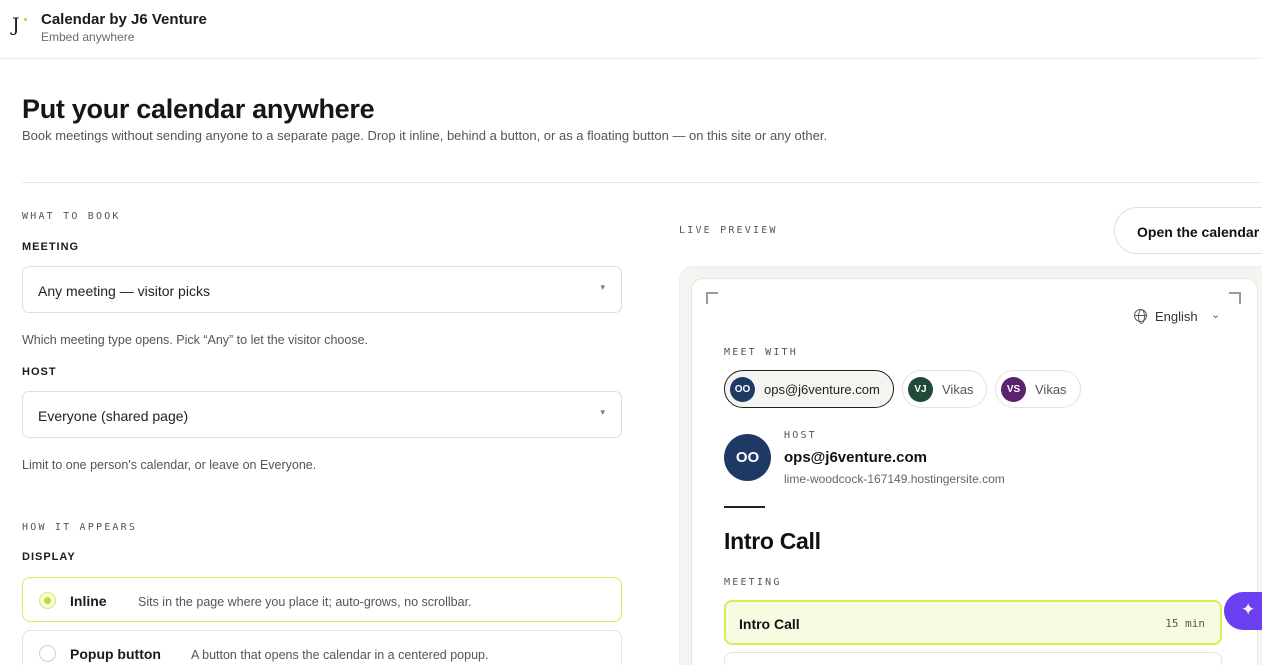 Image resolution: width=1262 pixels, height=665 pixels. What do you see at coordinates (21, 26) in the screenshot?
I see `app-logo: J` at bounding box center [21, 26].